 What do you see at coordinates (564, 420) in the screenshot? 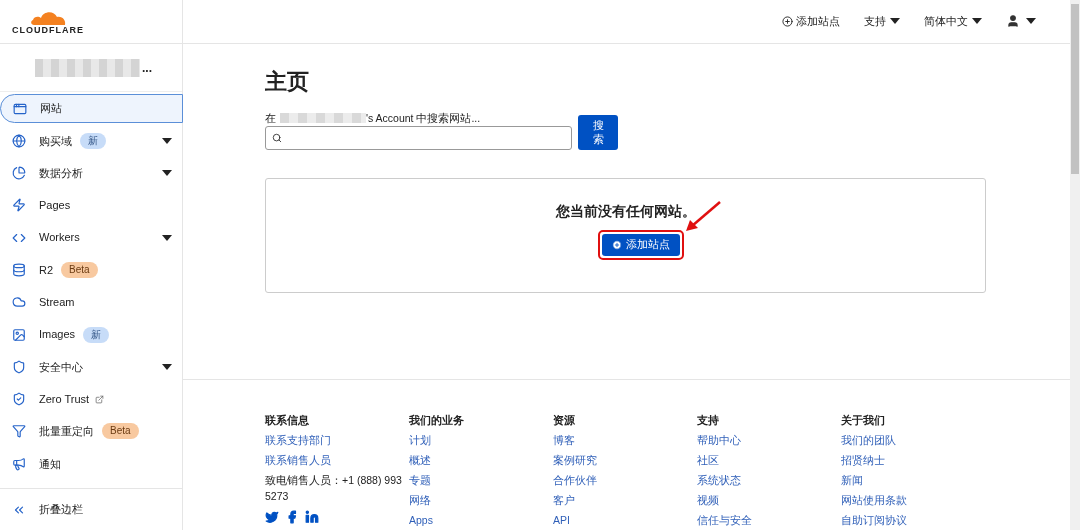
I see `footer-heading: 资源` at bounding box center [564, 420].